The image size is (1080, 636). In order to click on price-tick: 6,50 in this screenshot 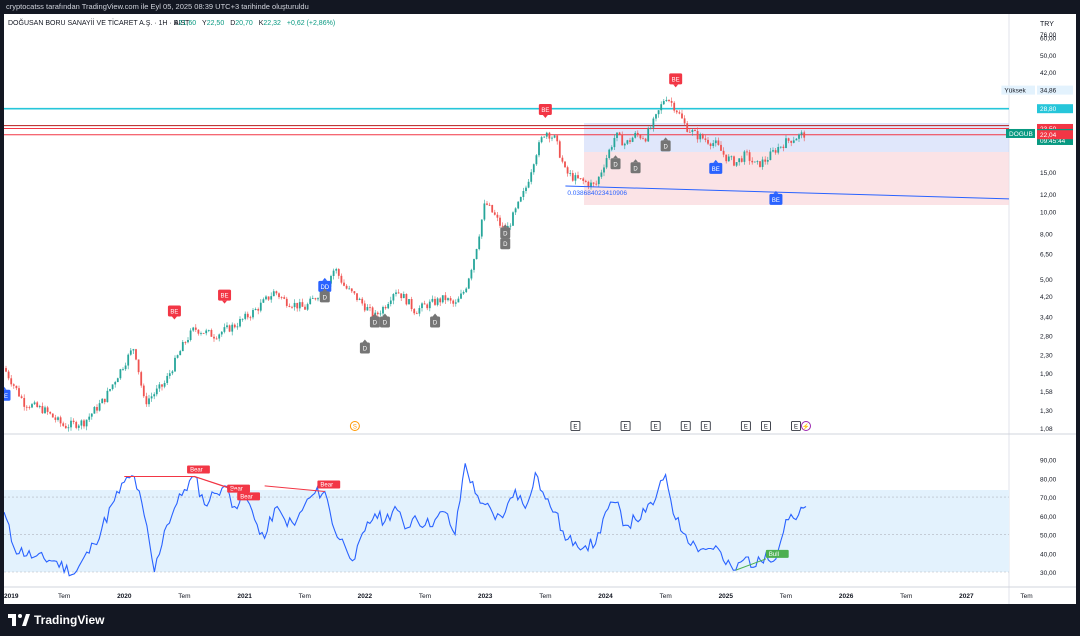, I will do `click(1046, 254)`.